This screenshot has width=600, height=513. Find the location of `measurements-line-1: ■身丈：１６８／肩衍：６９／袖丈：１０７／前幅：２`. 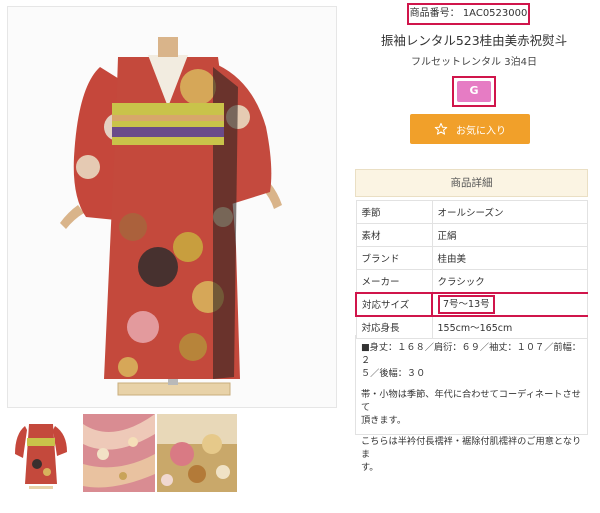

measurements-line-1: ■身丈：１６８／肩衍：６９／袖丈：１０７／前幅：２ is located at coordinates (471, 354).